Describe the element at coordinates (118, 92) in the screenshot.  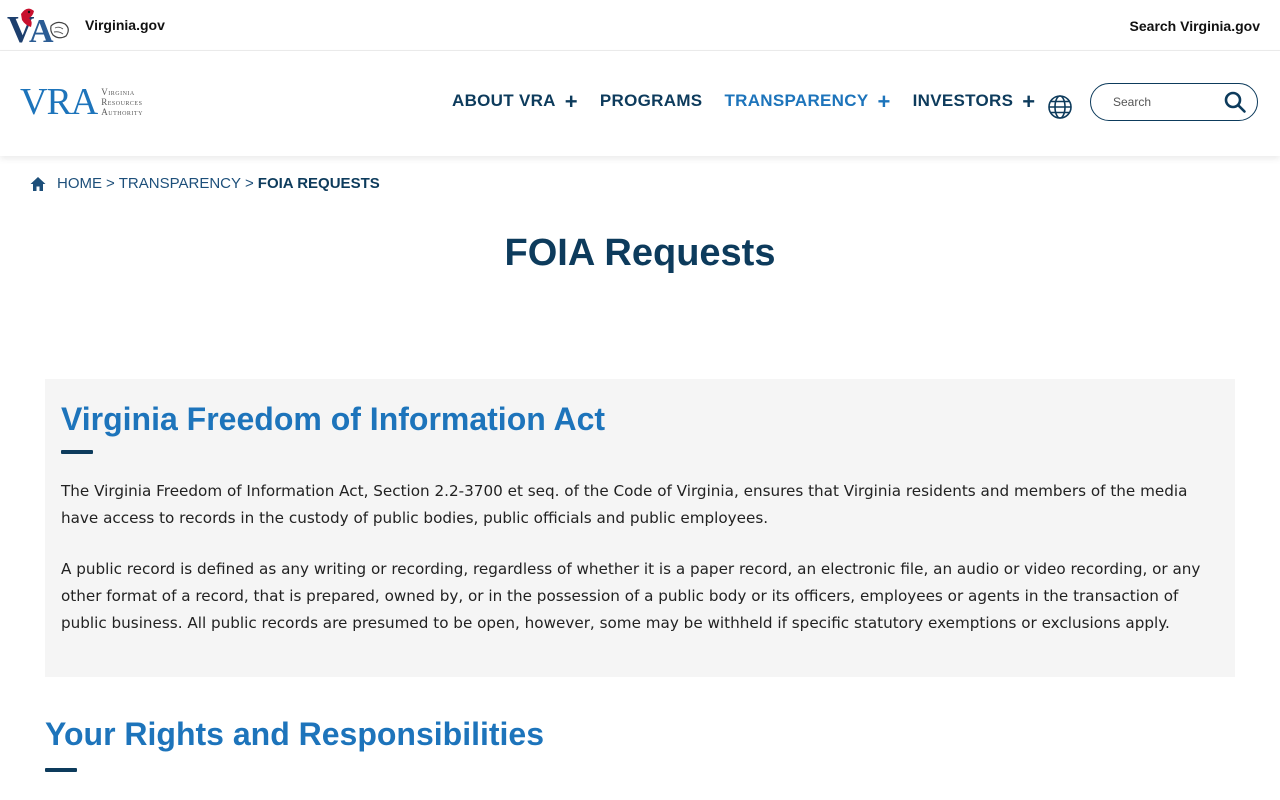
I see `vra-logo-line-1: Virginia` at that location.